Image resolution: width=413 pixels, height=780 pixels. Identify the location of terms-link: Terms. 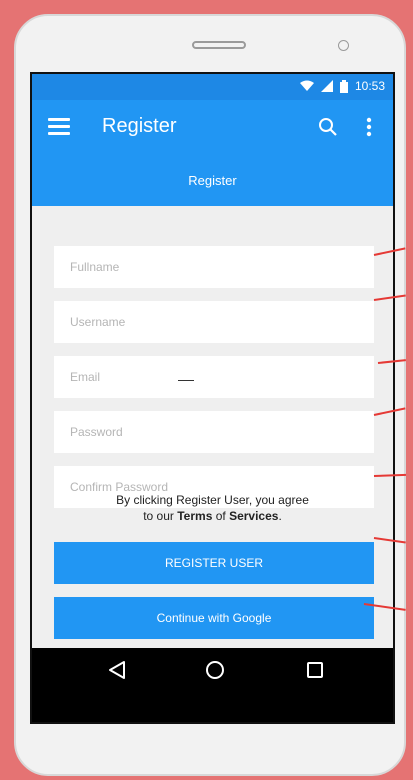
(194, 516).